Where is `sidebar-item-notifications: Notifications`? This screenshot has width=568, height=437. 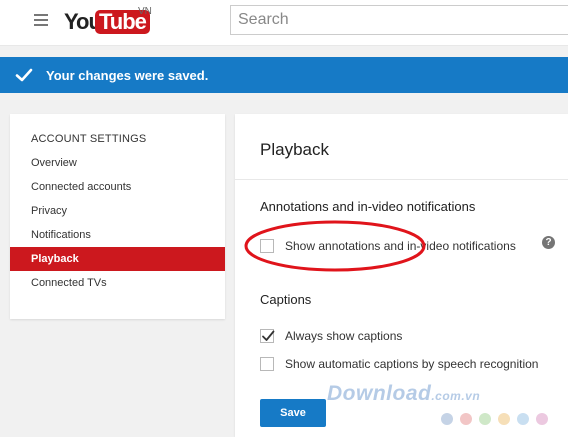 sidebar-item-notifications: Notifications is located at coordinates (117, 235).